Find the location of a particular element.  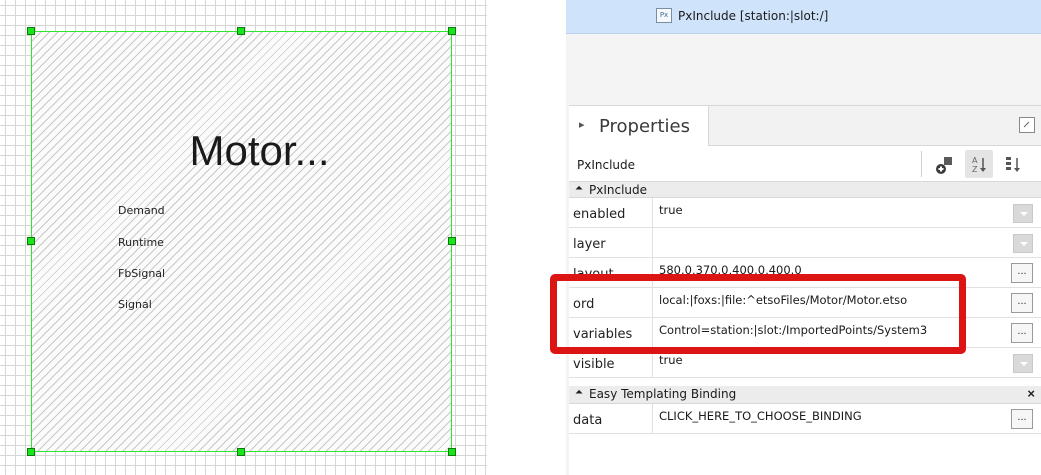

resize-handle-bottom-right is located at coordinates (452, 452).